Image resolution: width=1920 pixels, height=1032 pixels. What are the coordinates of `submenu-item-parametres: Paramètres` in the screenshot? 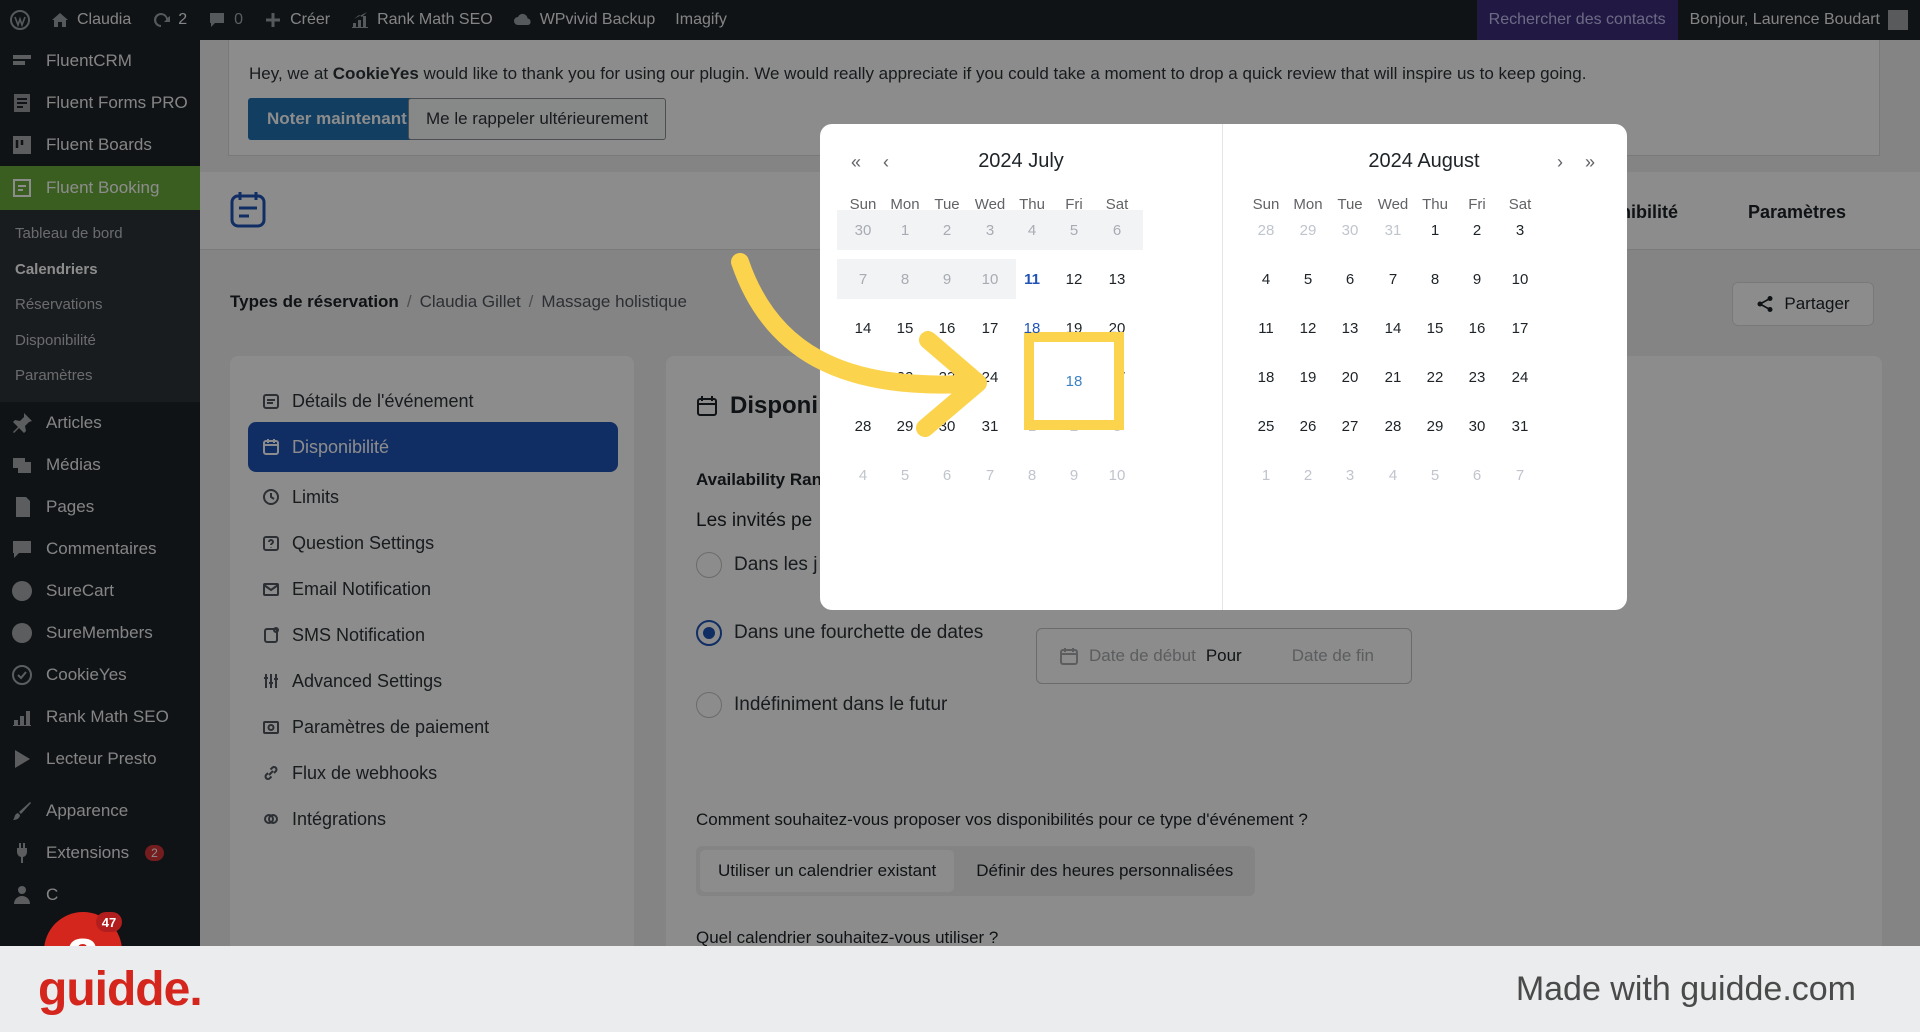 It's located at (100, 376).